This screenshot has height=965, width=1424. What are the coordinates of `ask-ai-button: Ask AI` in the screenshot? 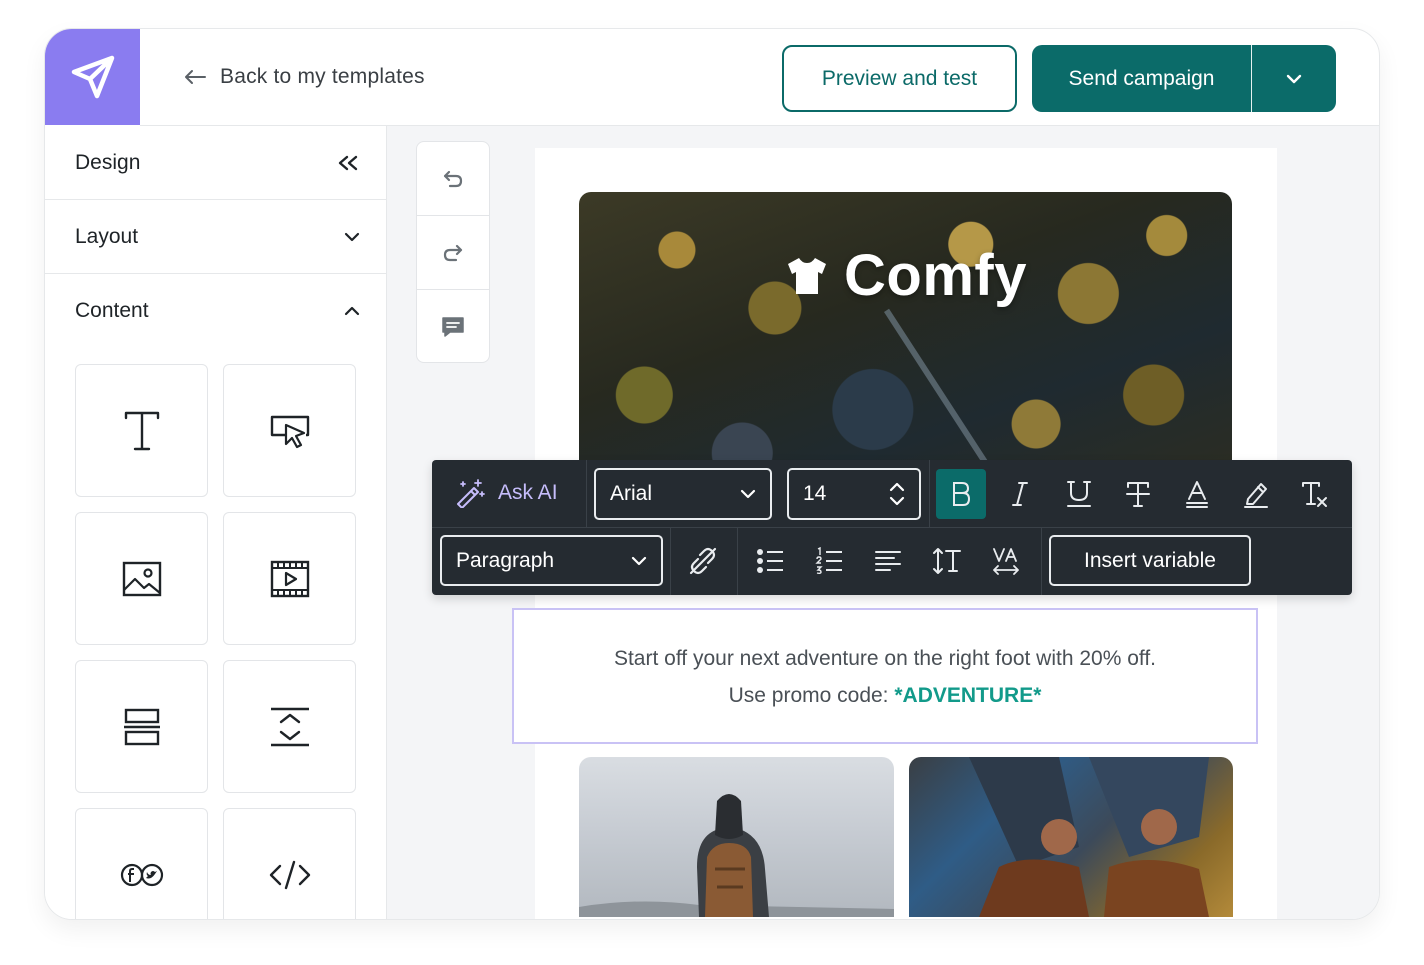 It's located at (506, 493).